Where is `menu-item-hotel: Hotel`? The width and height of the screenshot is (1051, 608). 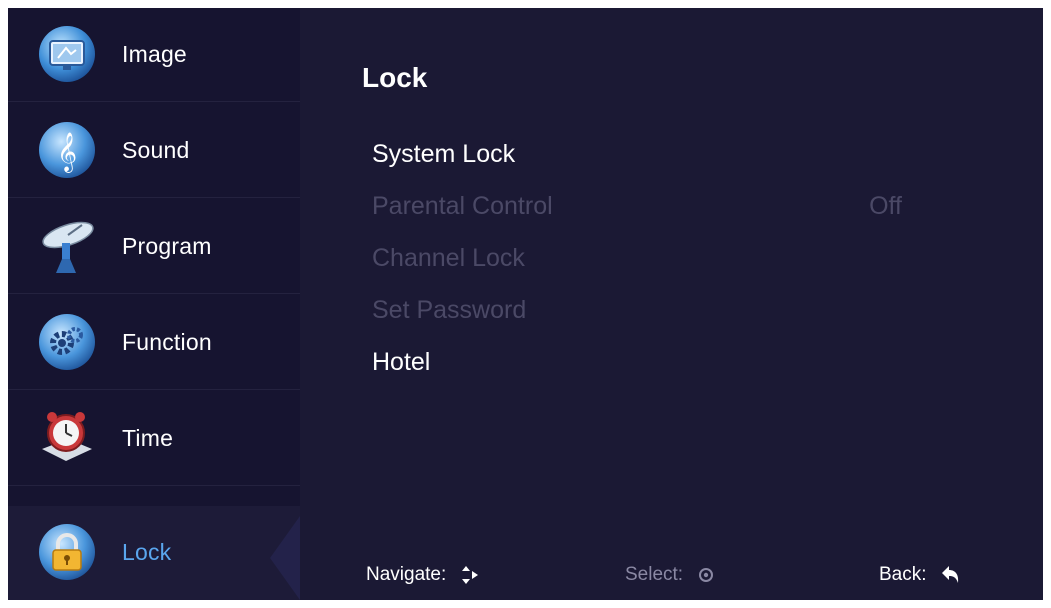
menu-item-hotel: Hotel is located at coordinates (652, 368).